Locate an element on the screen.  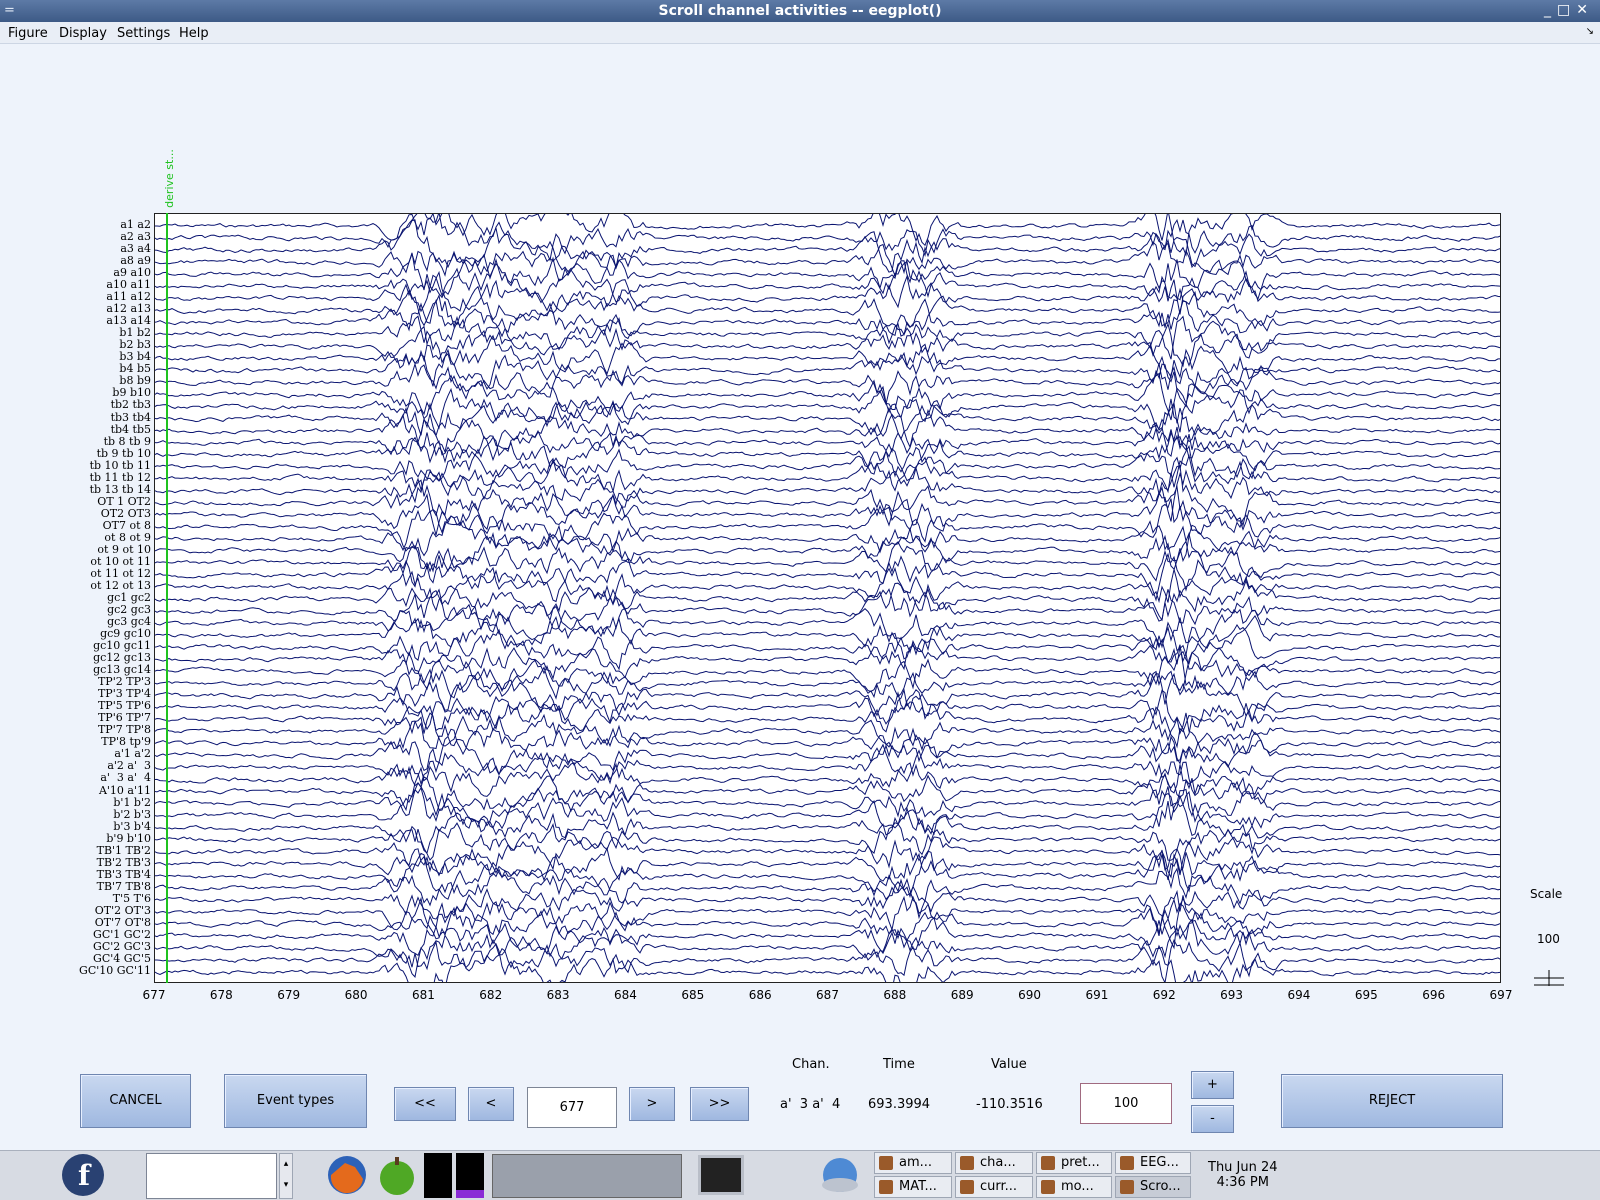
scale-bar-icon is located at coordinates (1549, 978).